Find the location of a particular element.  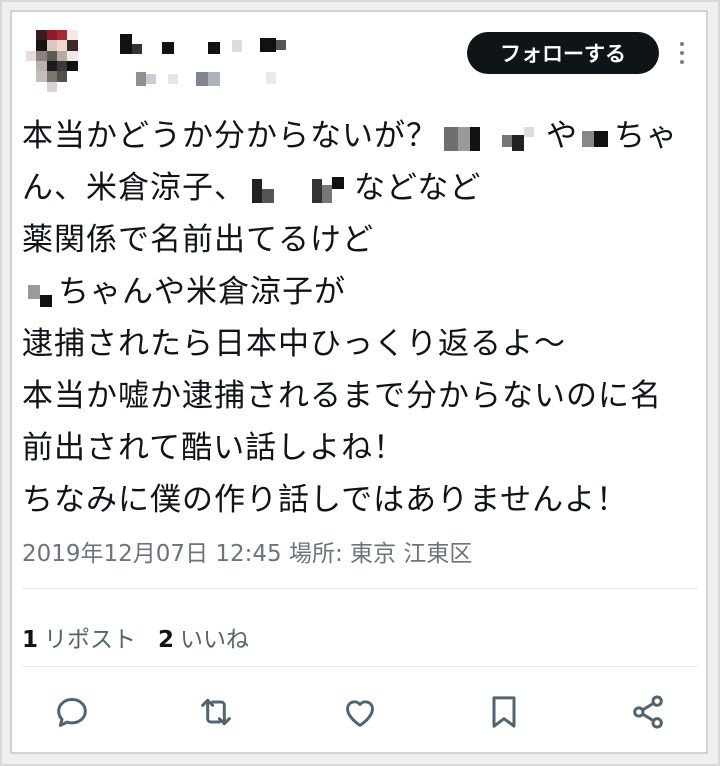

text-line: ちなみに僕の作り話しではありませんよ！ is located at coordinates (362, 500).